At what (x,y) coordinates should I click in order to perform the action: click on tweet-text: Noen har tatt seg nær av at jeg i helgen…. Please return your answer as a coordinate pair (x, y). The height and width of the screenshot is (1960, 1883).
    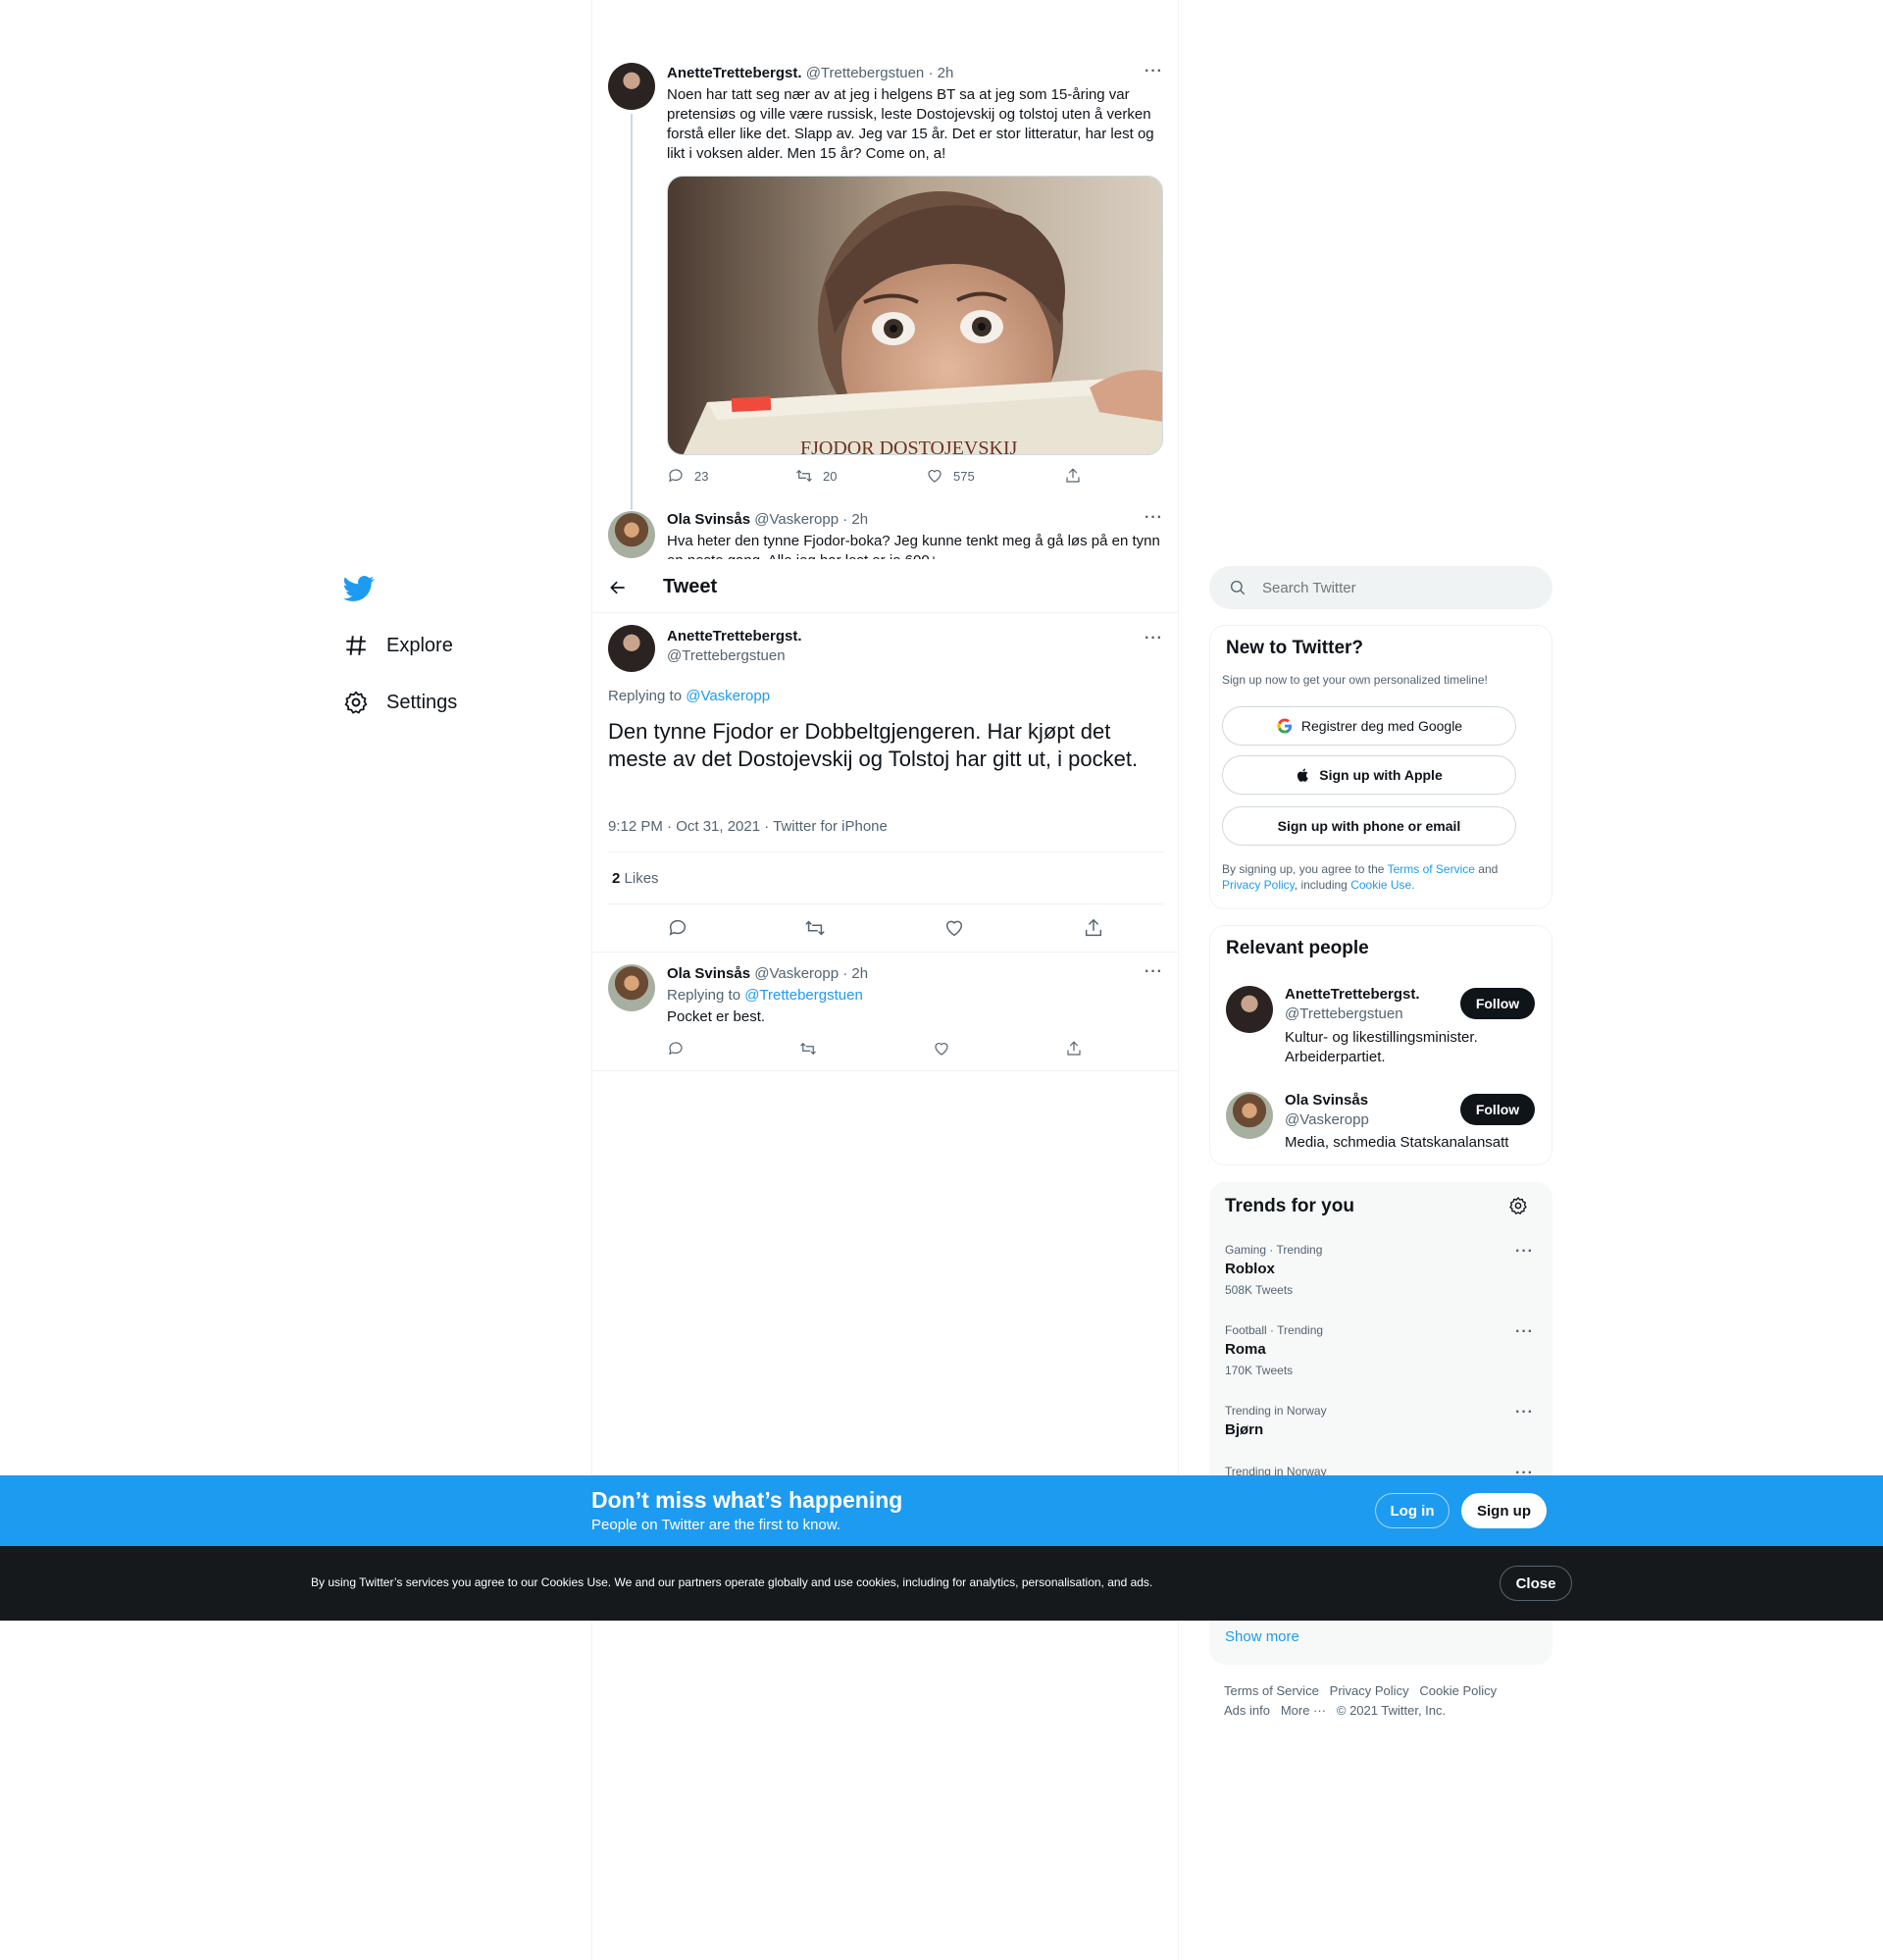
    Looking at the image, I should click on (911, 124).